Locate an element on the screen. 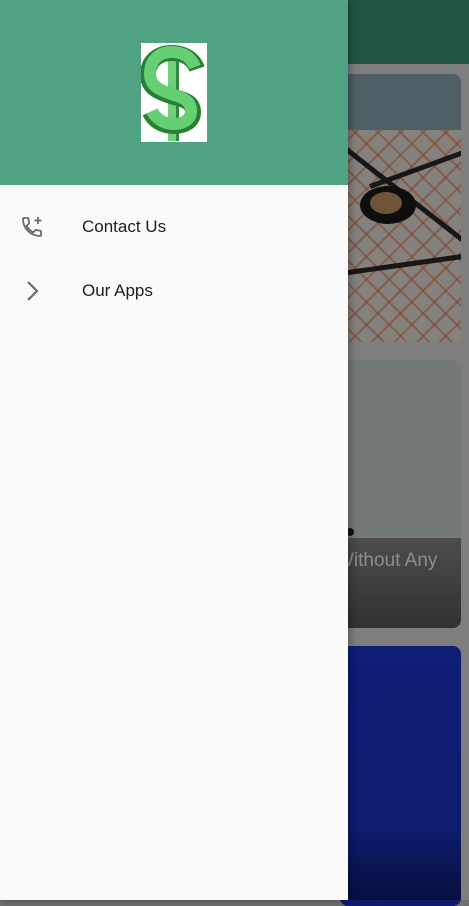  menu-item-our-apps: Our Apps is located at coordinates (174, 291).